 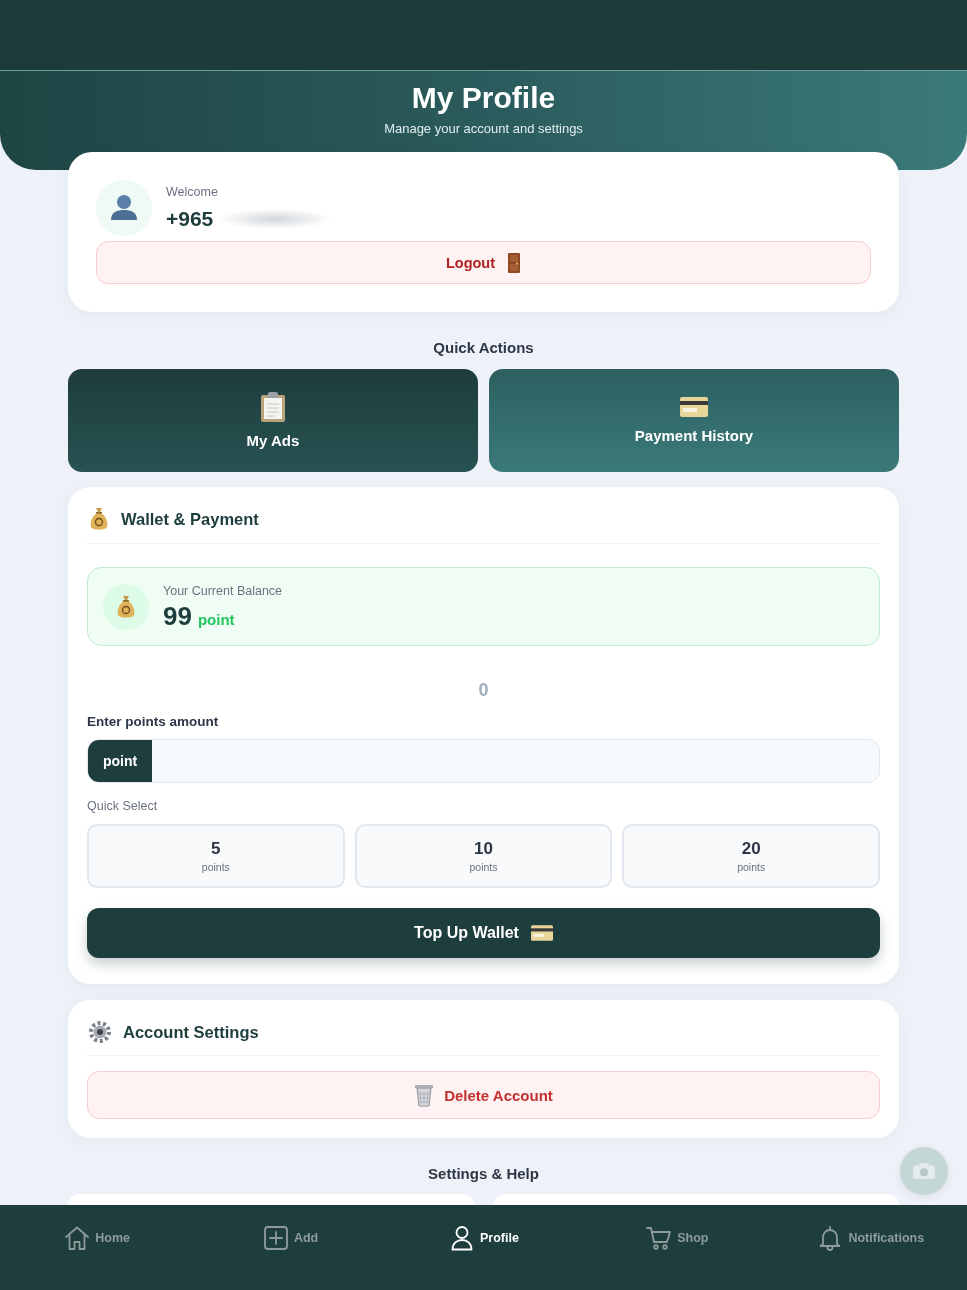 I want to click on floating-camera-button, so click(x=924, y=1171).